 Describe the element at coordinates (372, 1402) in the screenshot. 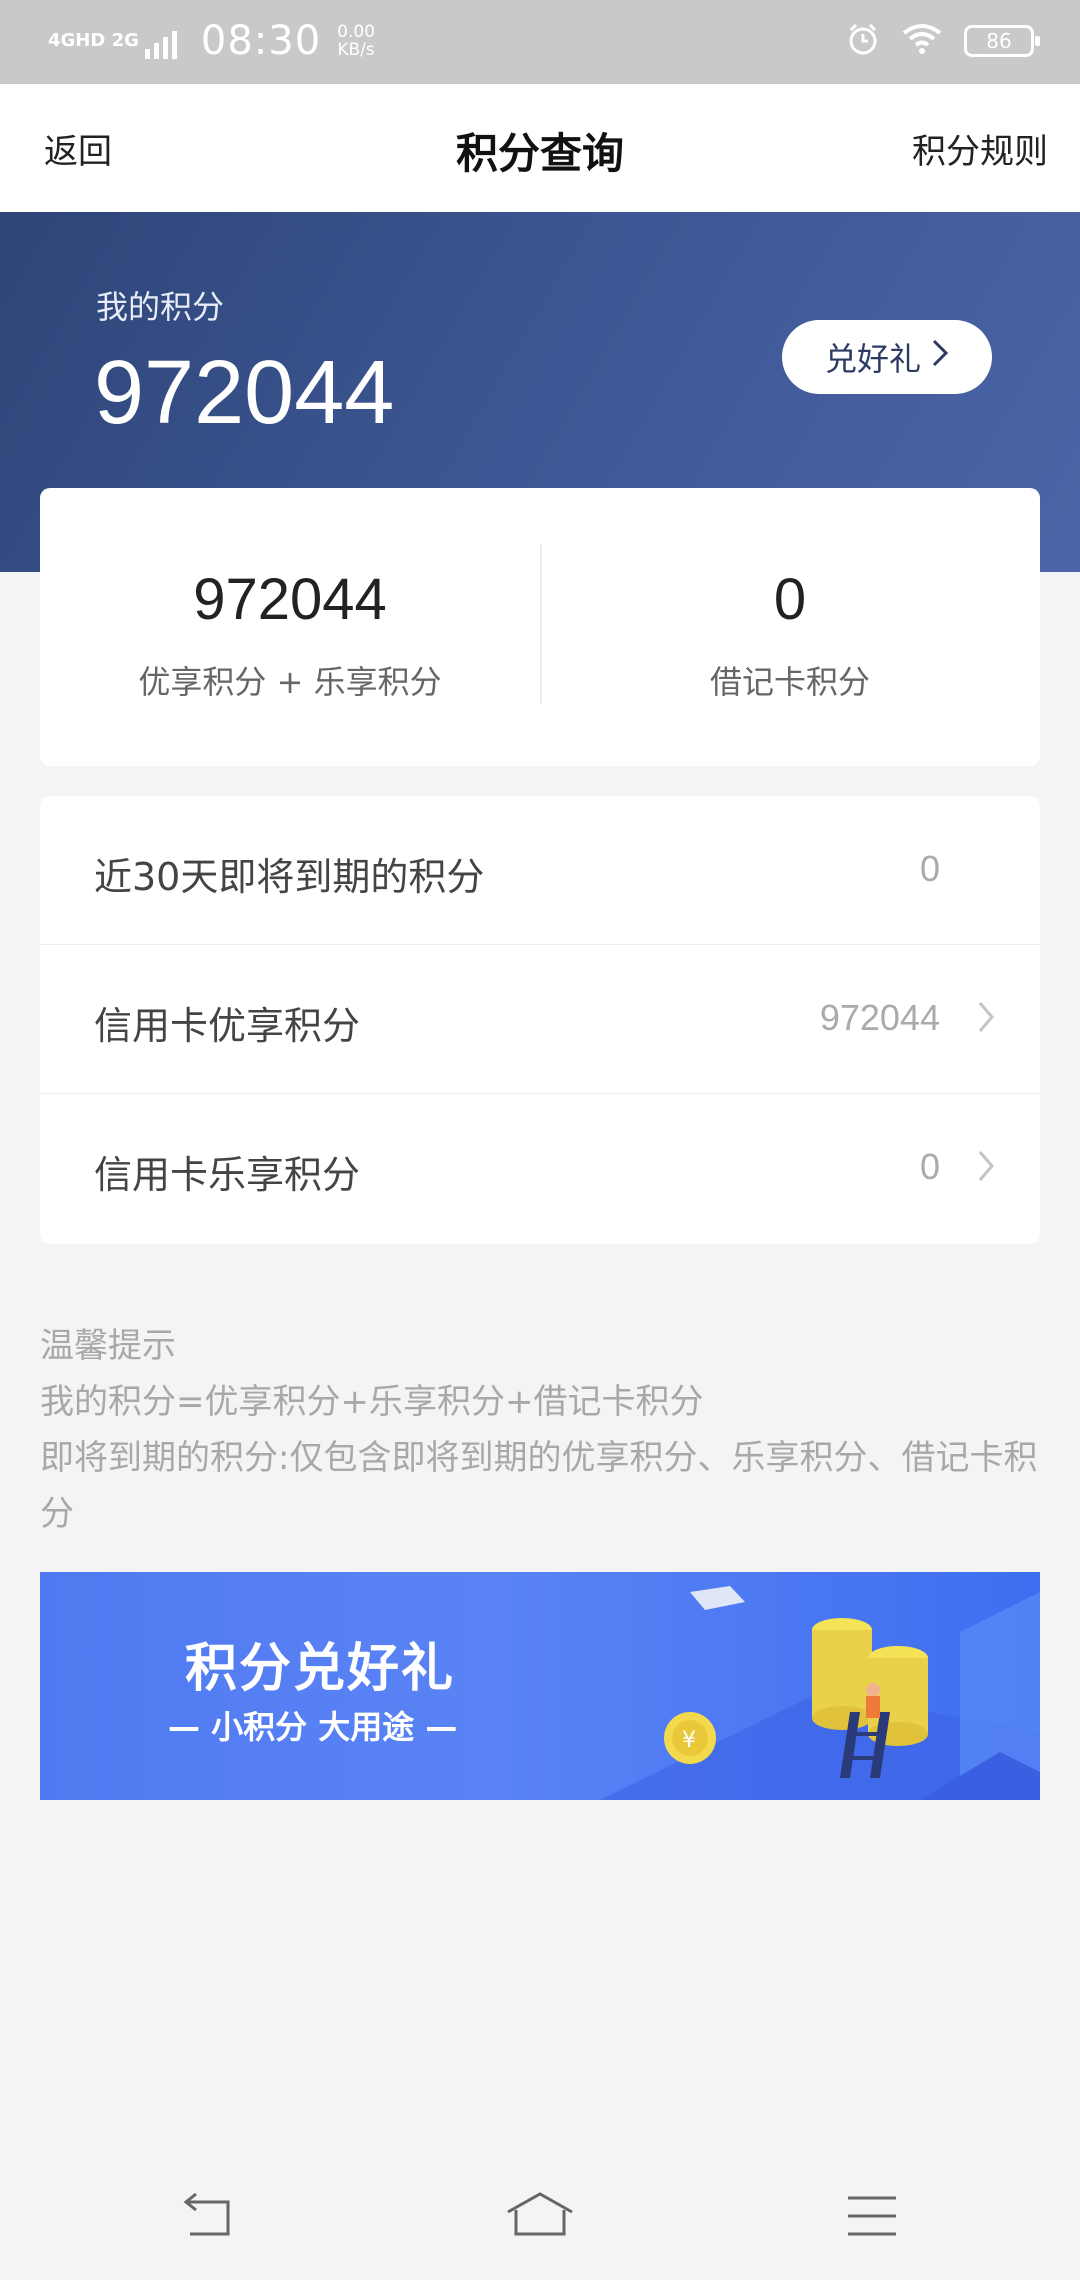

I see `tips-line-1: 我的积分=优享积分+乐享积分+借记卡积分` at that location.